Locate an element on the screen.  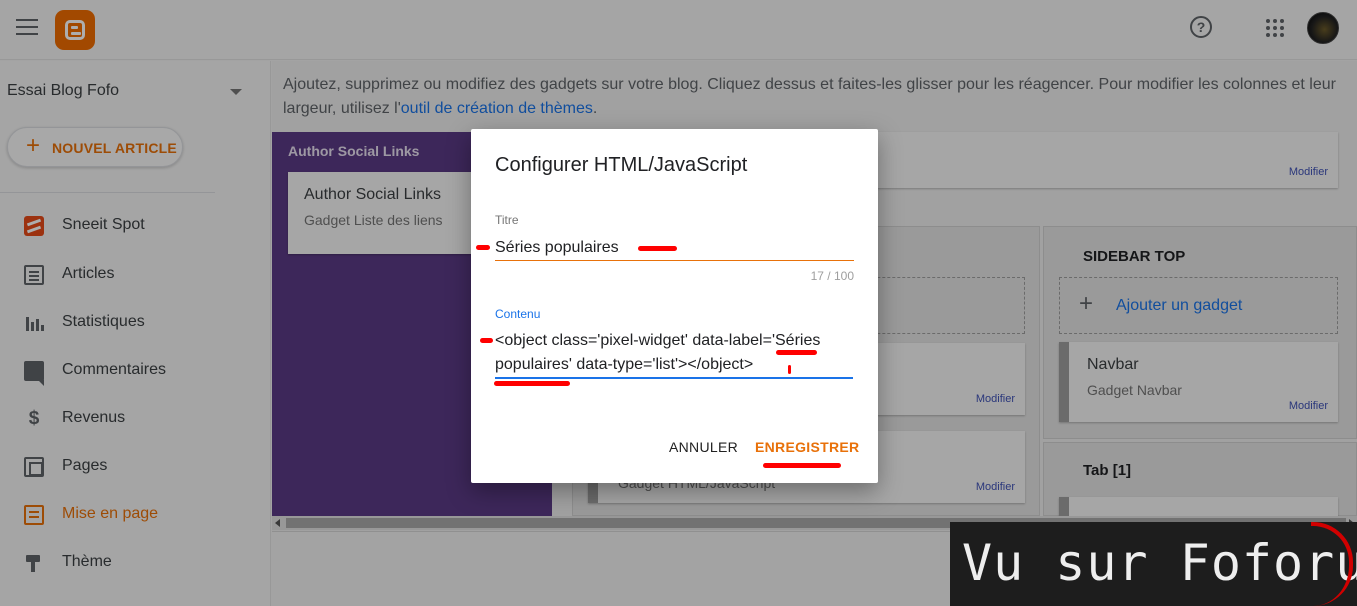
watermark: Vu sur Foforum is located at coordinates (1153, 564).